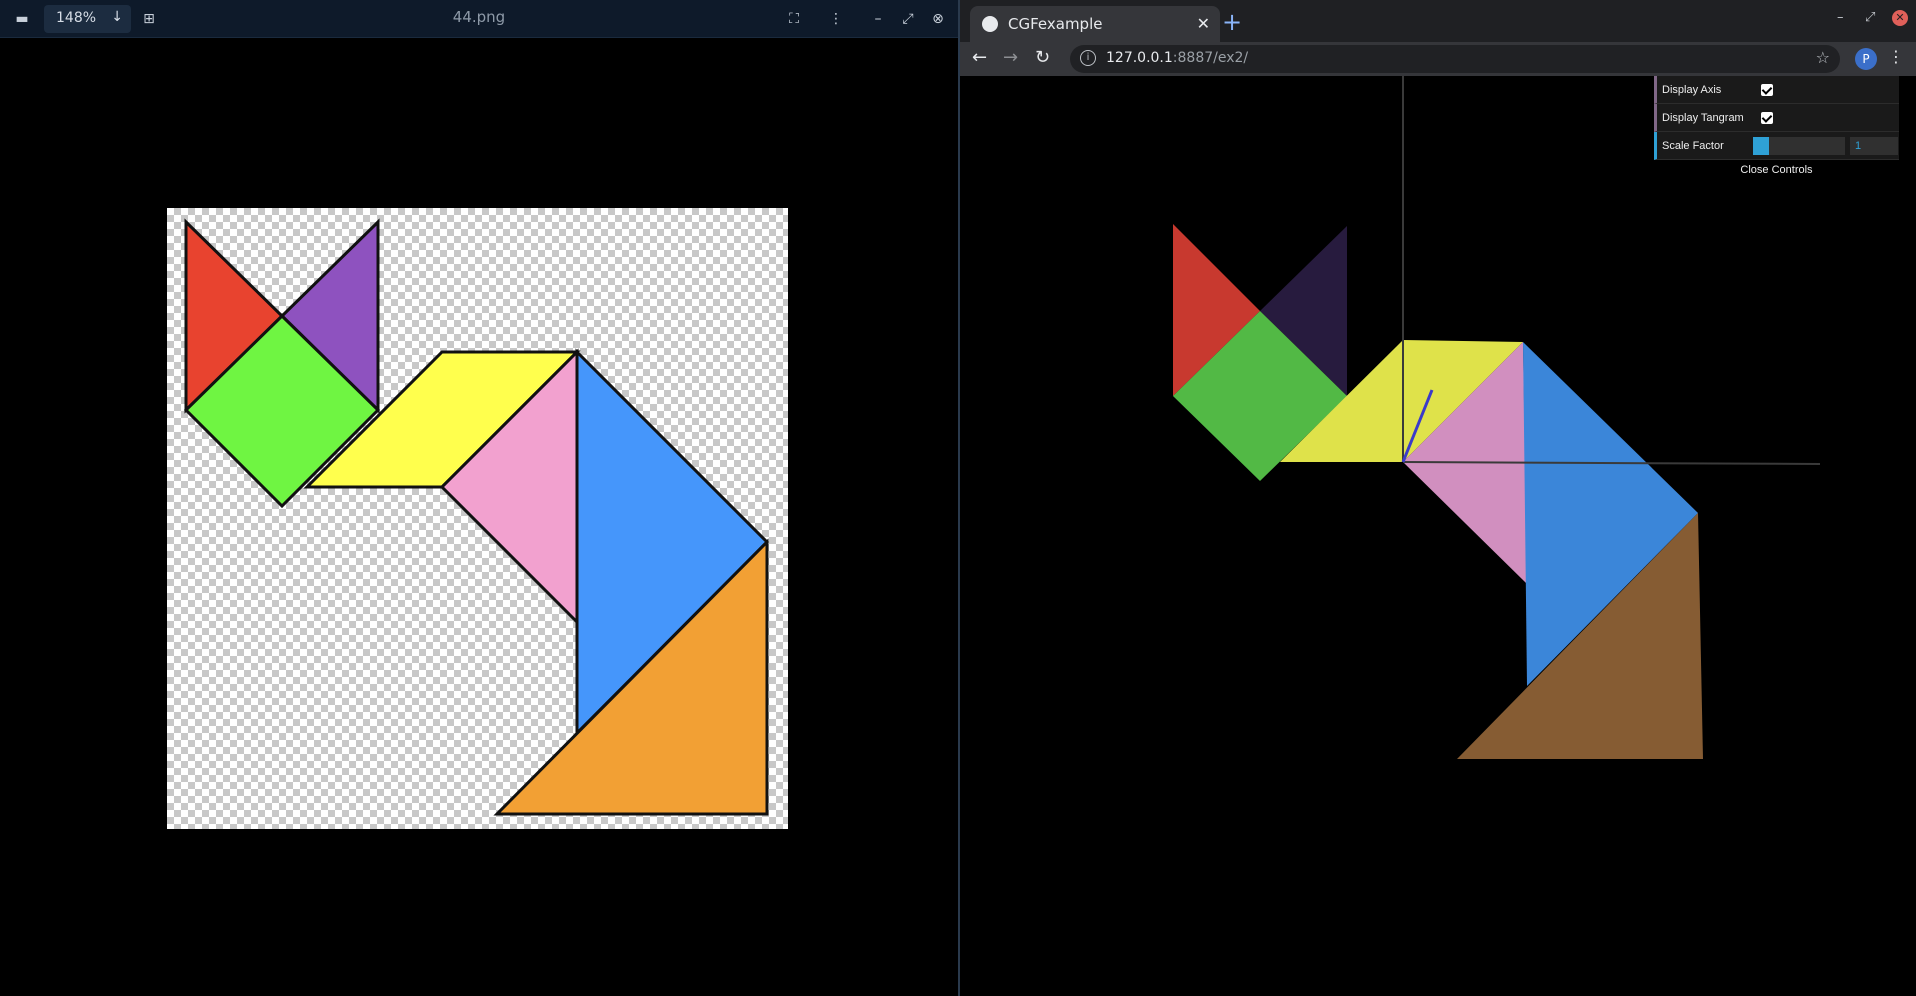  I want to click on display-axis-label: Display Axis, so click(1692, 90).